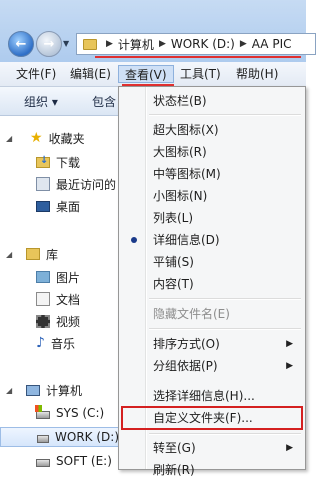  Describe the element at coordinates (212, 344) in the screenshot. I see `menu-item-sort-by: 排序方式(O) ▶` at that location.